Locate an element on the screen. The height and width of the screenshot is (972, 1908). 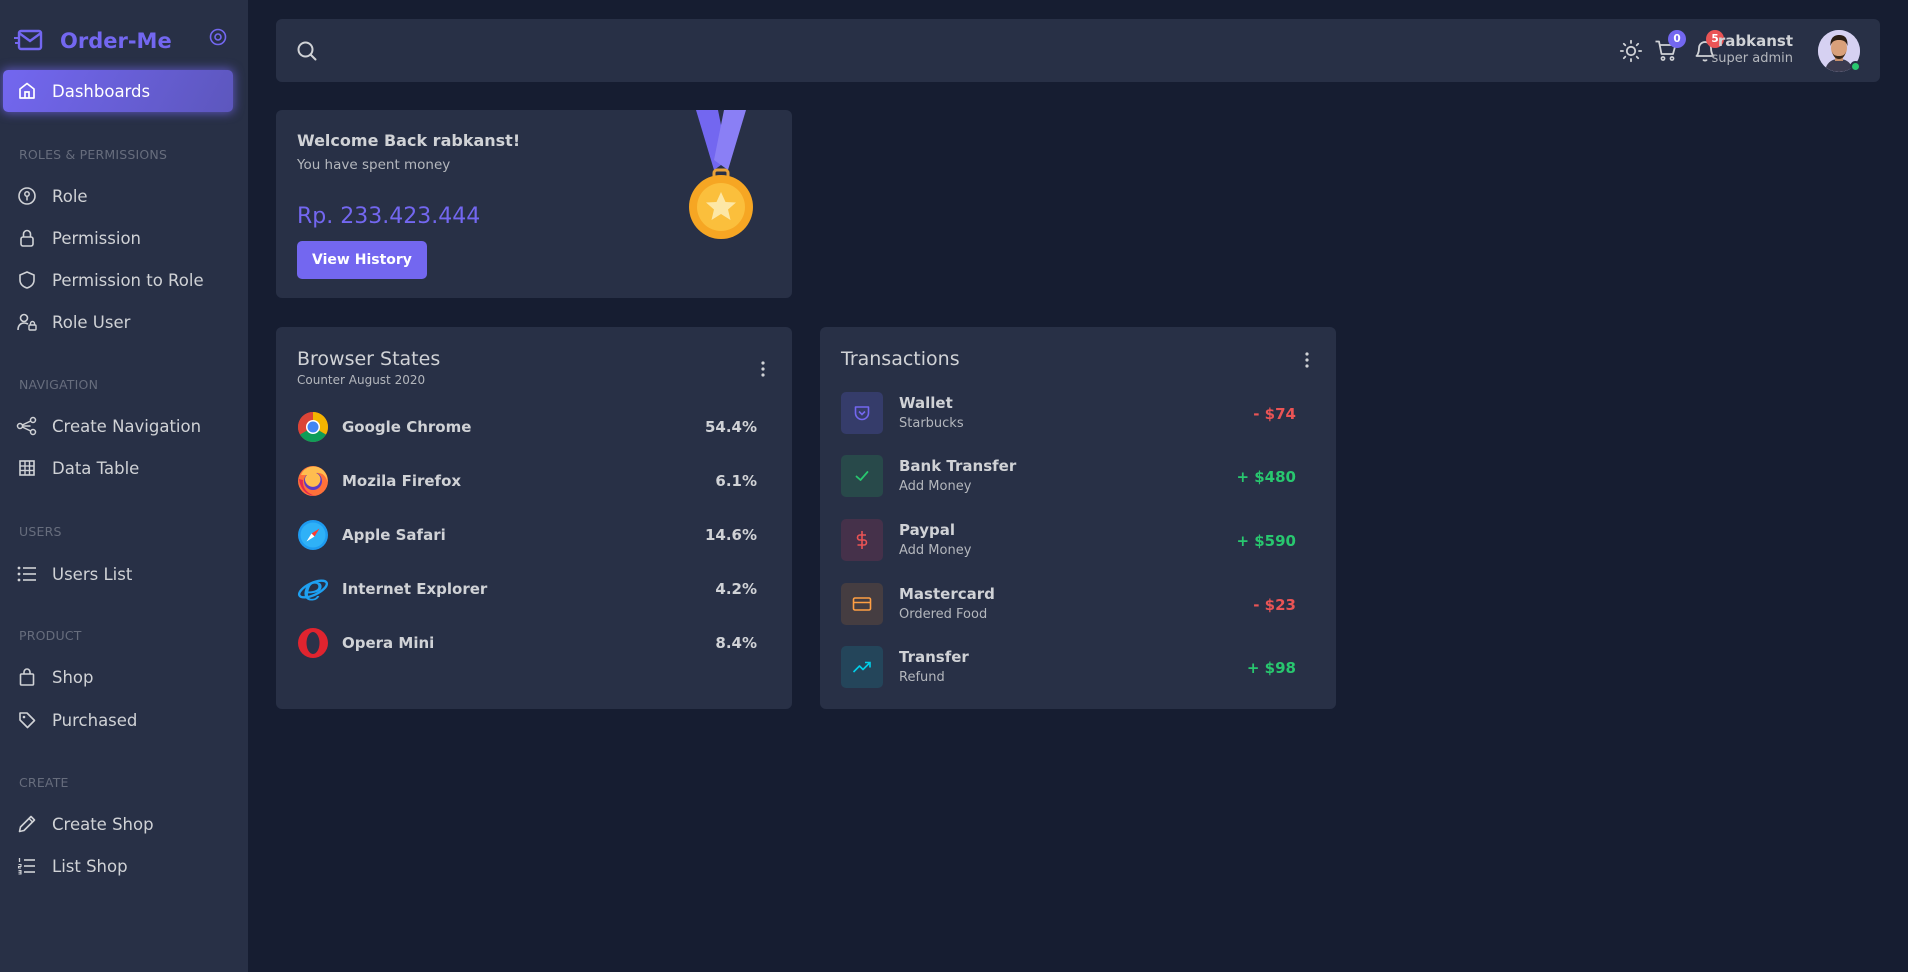
sun-icon is located at coordinates (1631, 51).